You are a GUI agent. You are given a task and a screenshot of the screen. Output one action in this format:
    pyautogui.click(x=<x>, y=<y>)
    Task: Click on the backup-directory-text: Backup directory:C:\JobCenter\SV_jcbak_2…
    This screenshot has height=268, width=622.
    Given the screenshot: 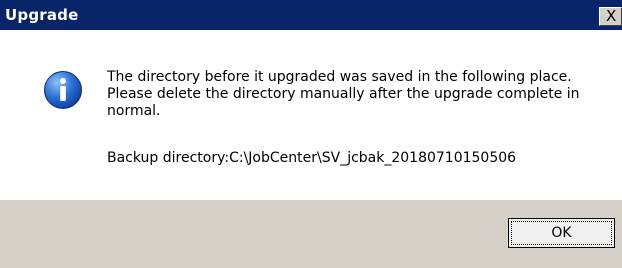 What is the action you would take?
    pyautogui.click(x=312, y=158)
    